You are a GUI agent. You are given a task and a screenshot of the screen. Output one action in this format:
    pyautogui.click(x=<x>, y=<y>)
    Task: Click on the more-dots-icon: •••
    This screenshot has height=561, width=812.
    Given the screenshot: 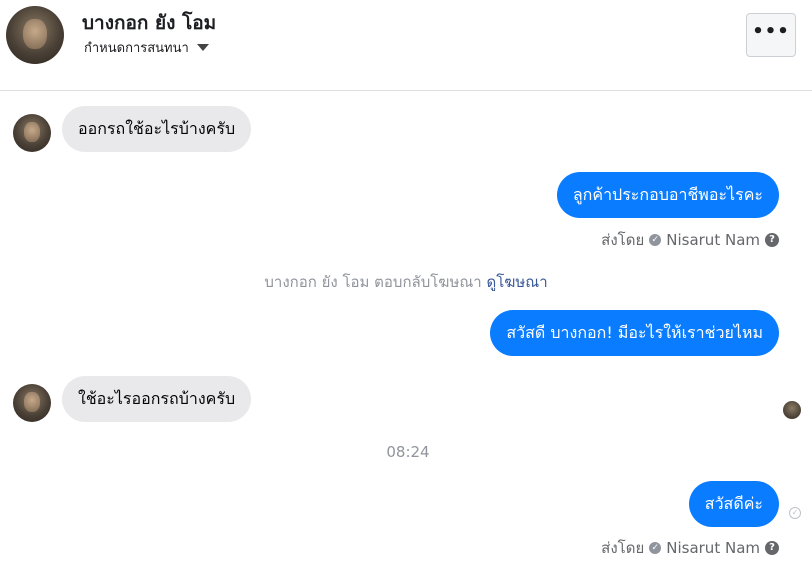 What is the action you would take?
    pyautogui.click(x=771, y=31)
    